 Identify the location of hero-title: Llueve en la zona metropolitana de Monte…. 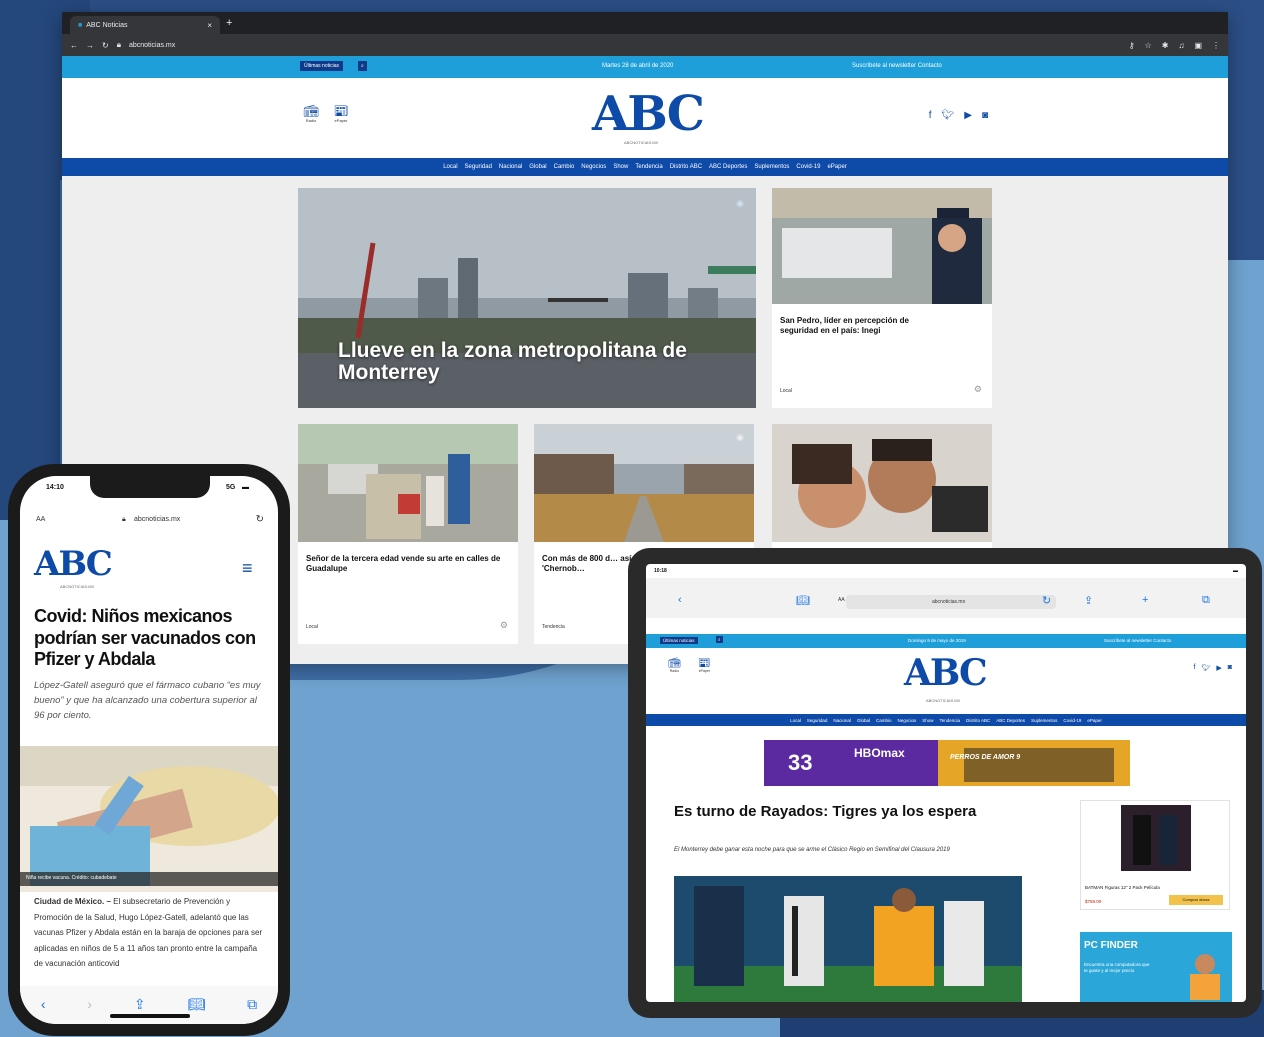
(538, 361).